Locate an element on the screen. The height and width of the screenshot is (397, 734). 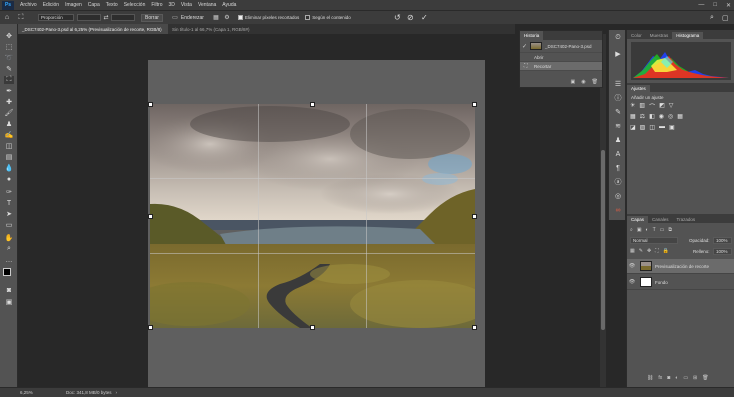
zoom-tool-icon: ⌕ is located at coordinates (9, 249).